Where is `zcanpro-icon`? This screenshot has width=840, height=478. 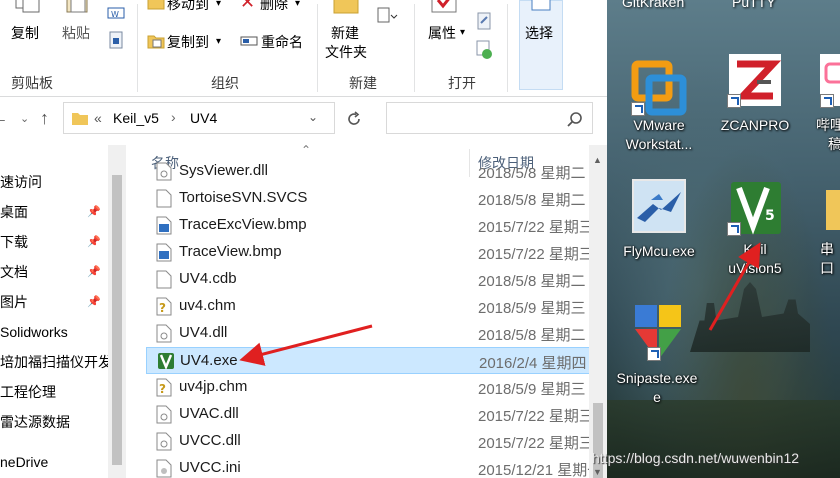 zcanpro-icon is located at coordinates (755, 80).